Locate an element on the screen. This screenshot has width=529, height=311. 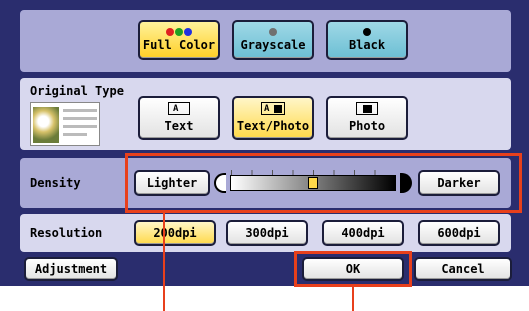
ok-callout-line is located at coordinates (353, 299).